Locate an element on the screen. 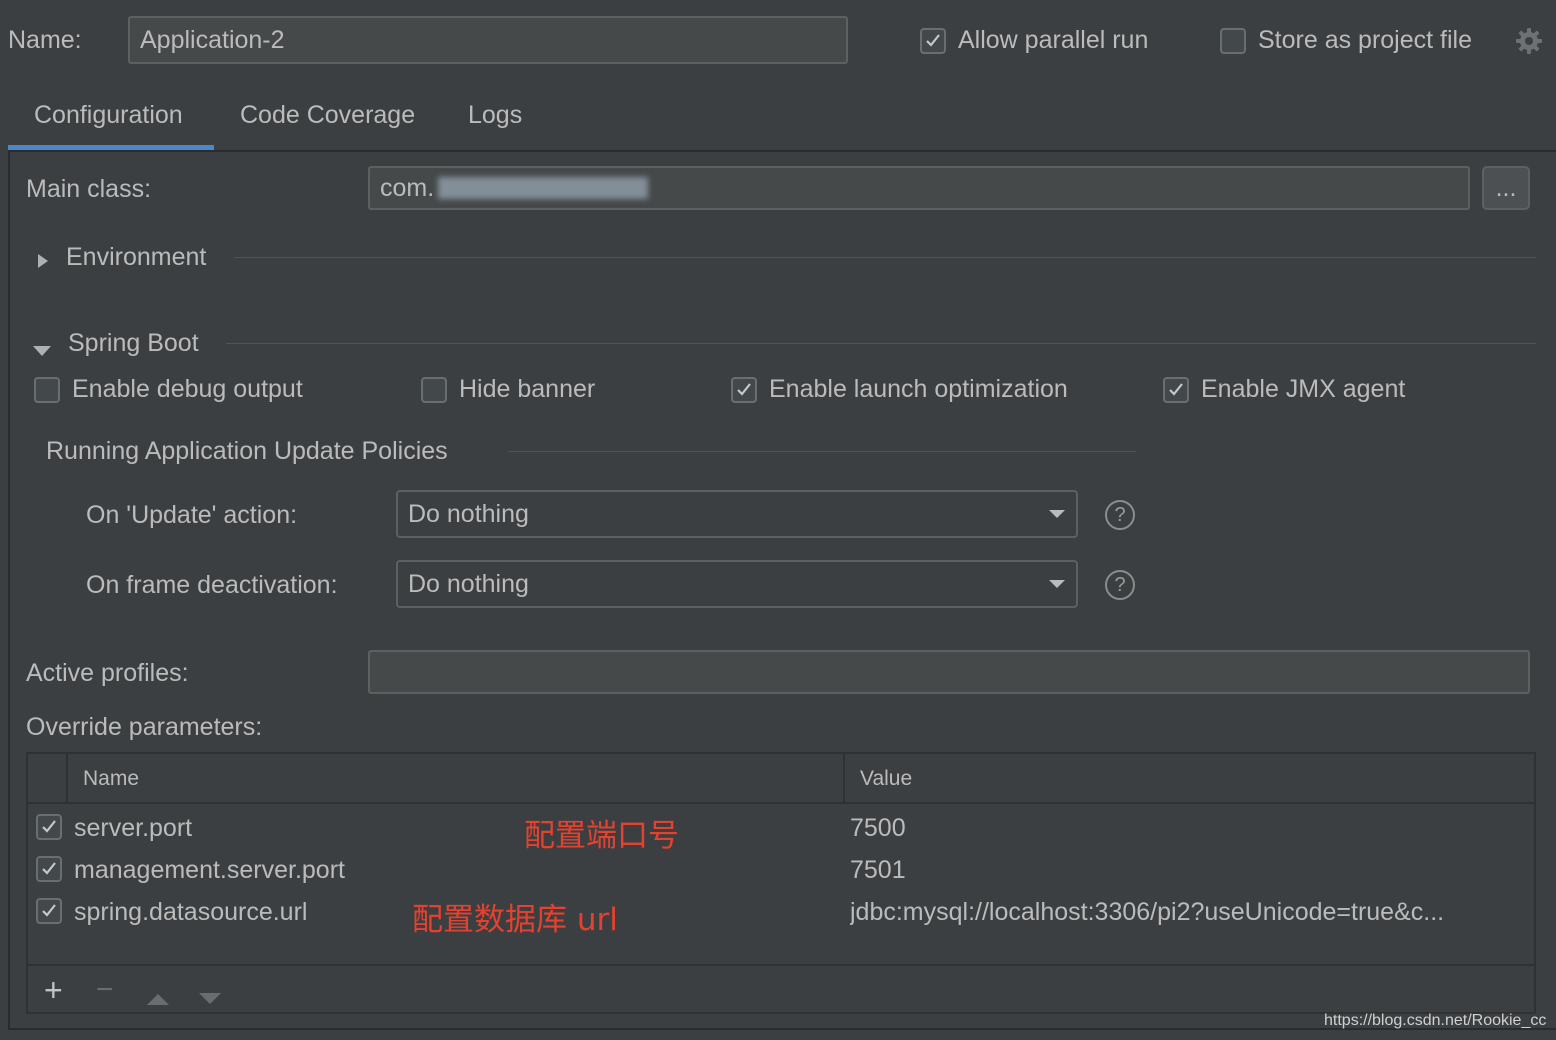 This screenshot has width=1556, height=1040. tab-code-coverage: Code Coverage is located at coordinates (327, 115).